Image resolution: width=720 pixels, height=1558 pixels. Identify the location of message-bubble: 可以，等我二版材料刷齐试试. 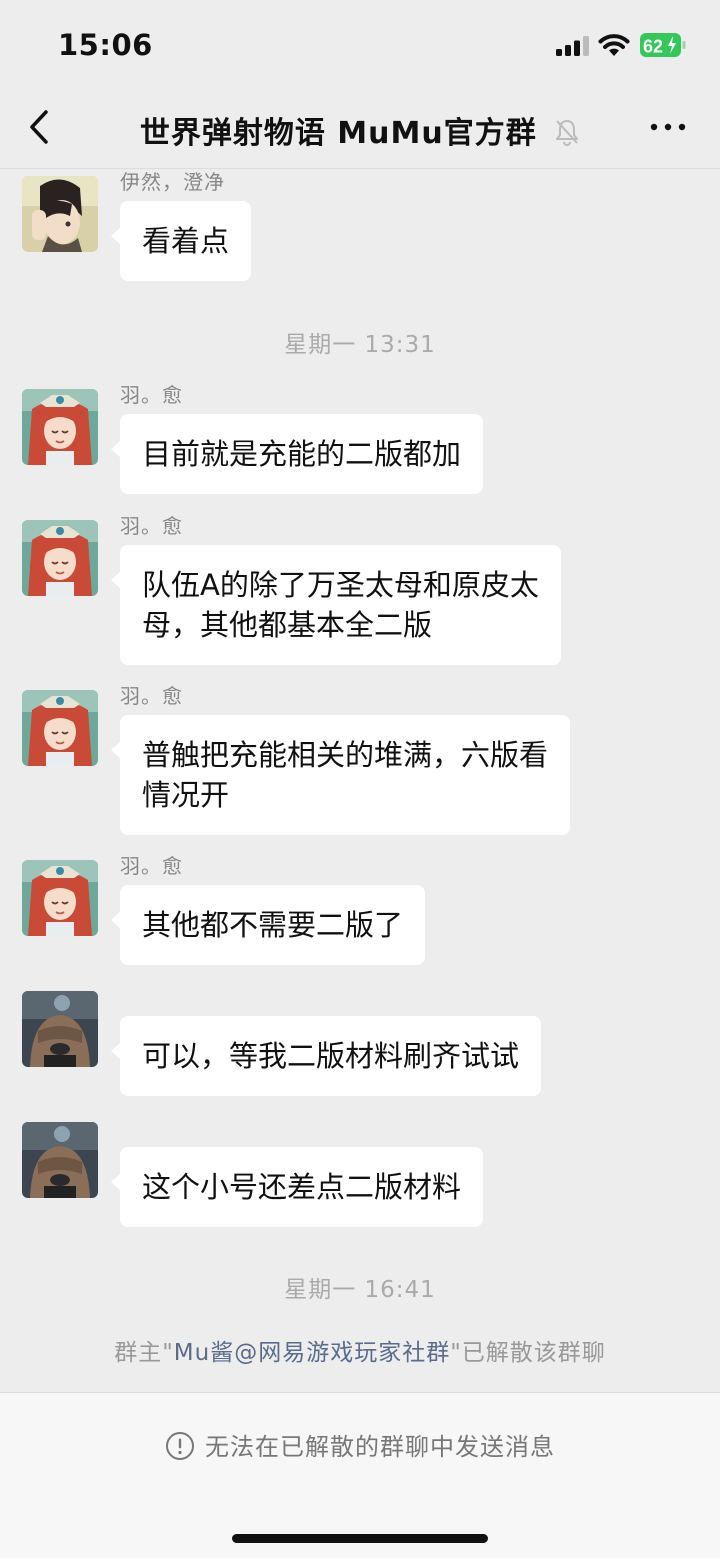
(326, 1056).